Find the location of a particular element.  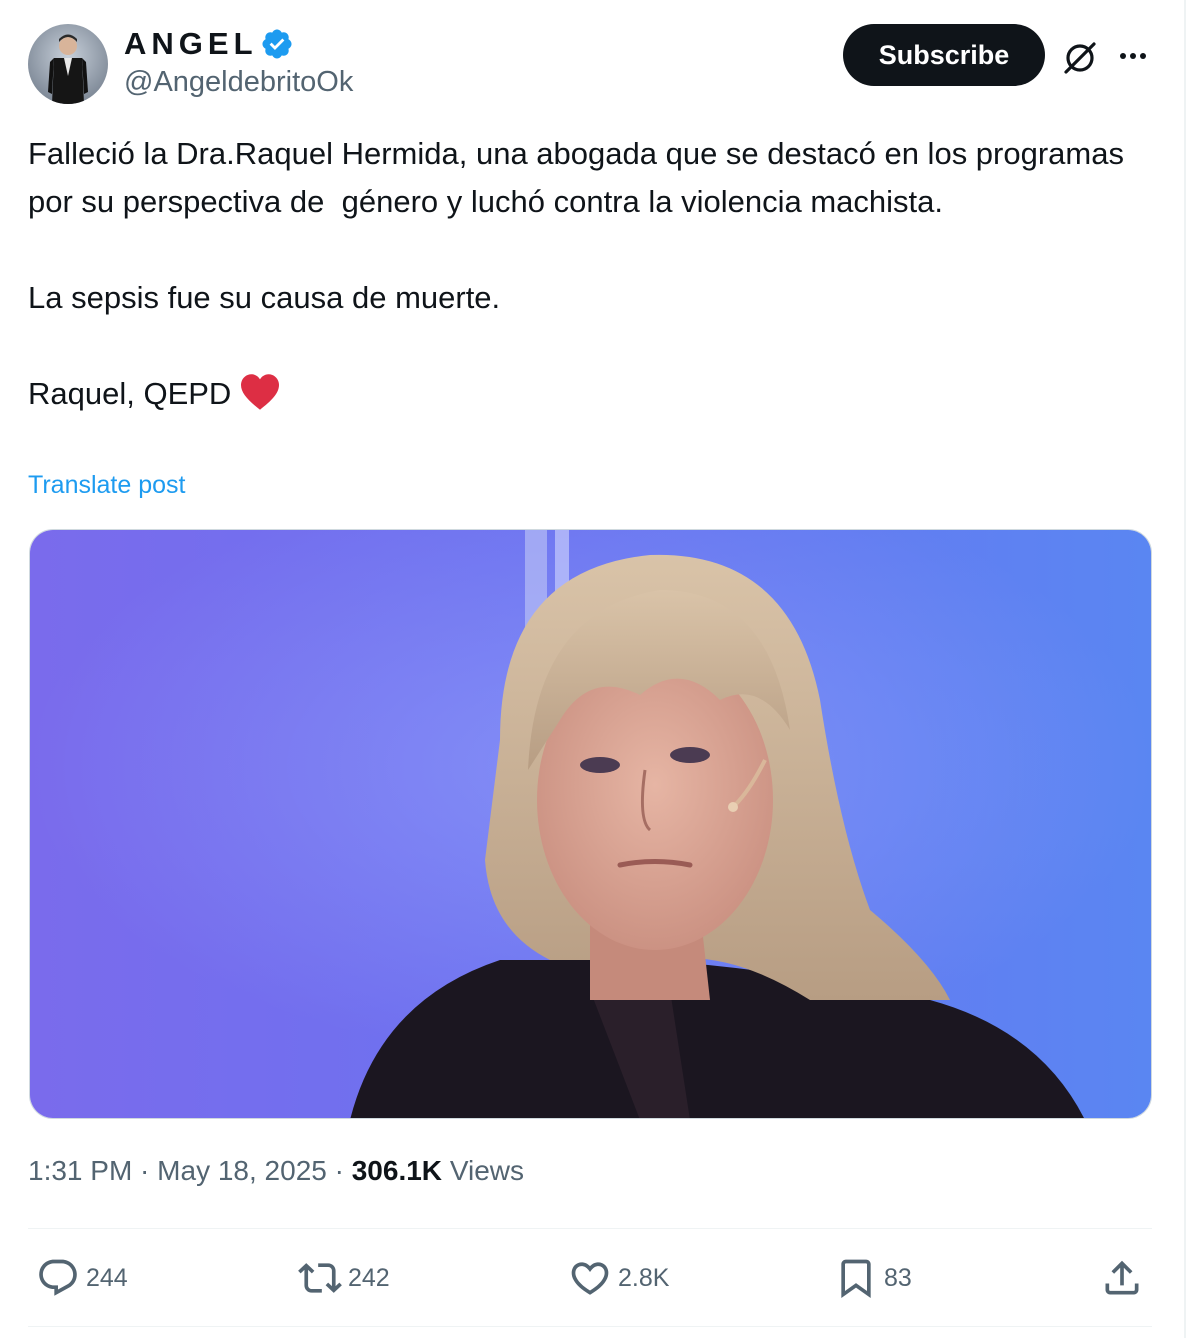

bookmark-button: 83 is located at coordinates (873, 1278).